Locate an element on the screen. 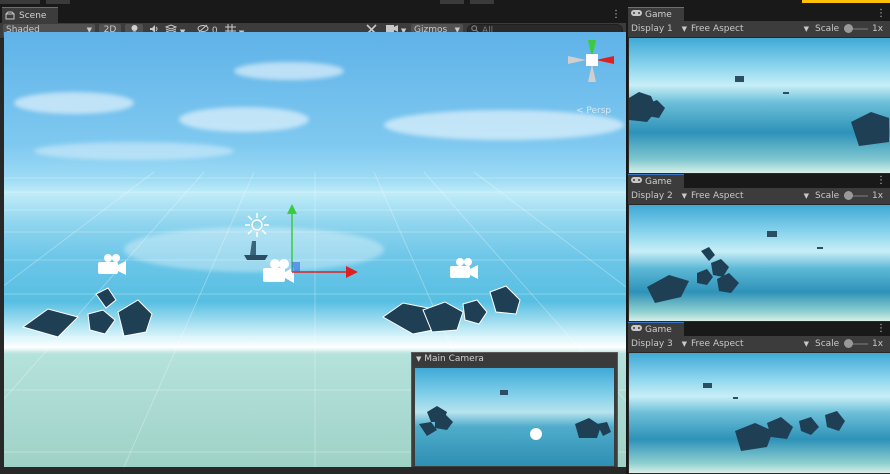 The image size is (890, 474). display-value: Display 3 is located at coordinates (652, 344).